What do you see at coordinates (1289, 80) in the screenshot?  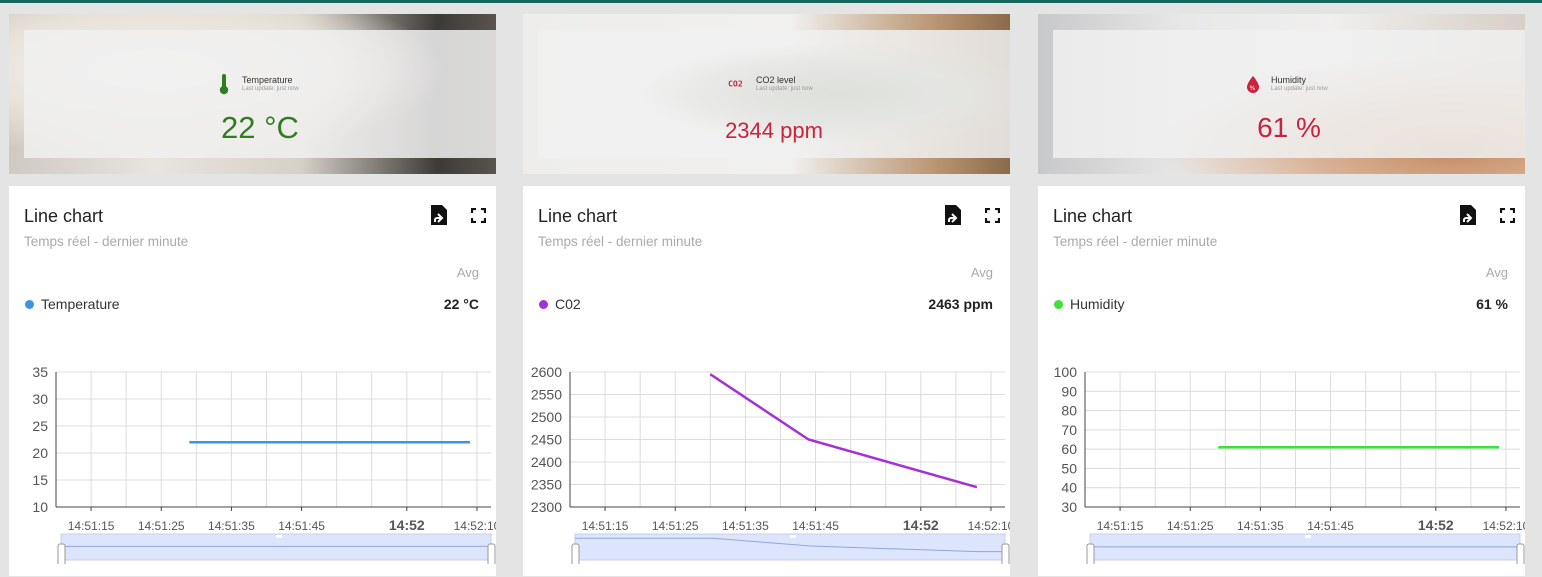 I see `tile-name: Humidity` at bounding box center [1289, 80].